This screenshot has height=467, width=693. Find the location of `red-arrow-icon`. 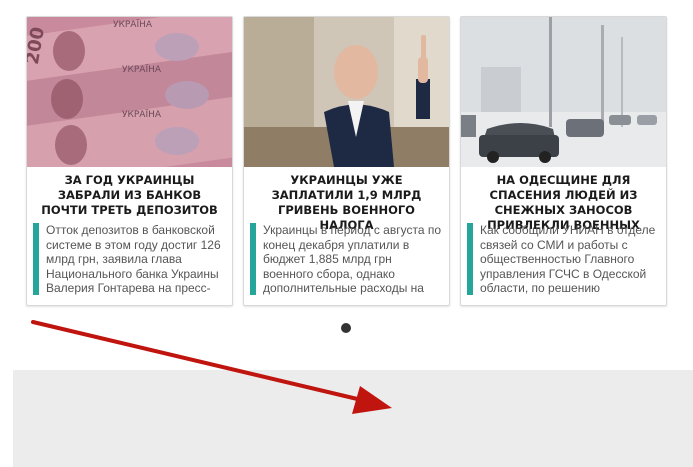

red-arrow-icon is located at coordinates (211, 367).